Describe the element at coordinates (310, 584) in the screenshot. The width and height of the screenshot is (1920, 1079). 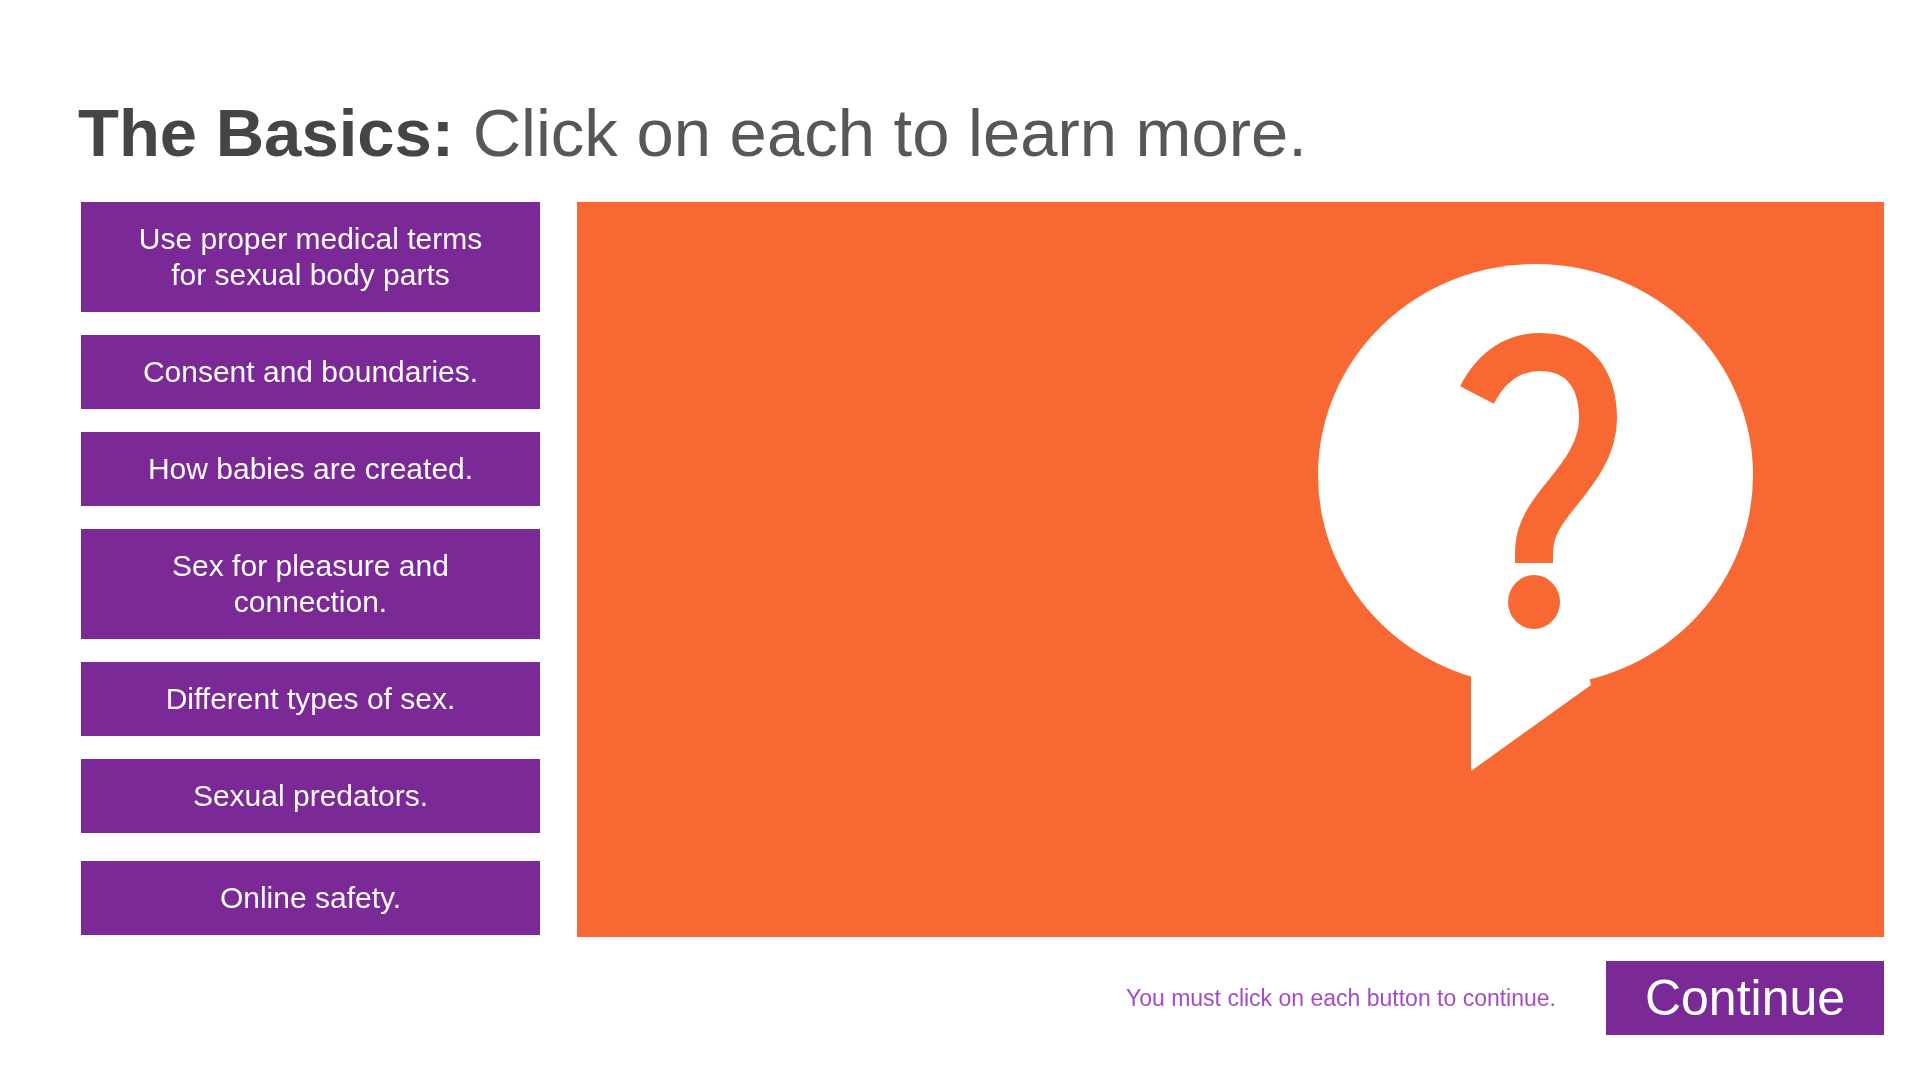
I see `topic-button: Sex for pleasure and connection.` at that location.